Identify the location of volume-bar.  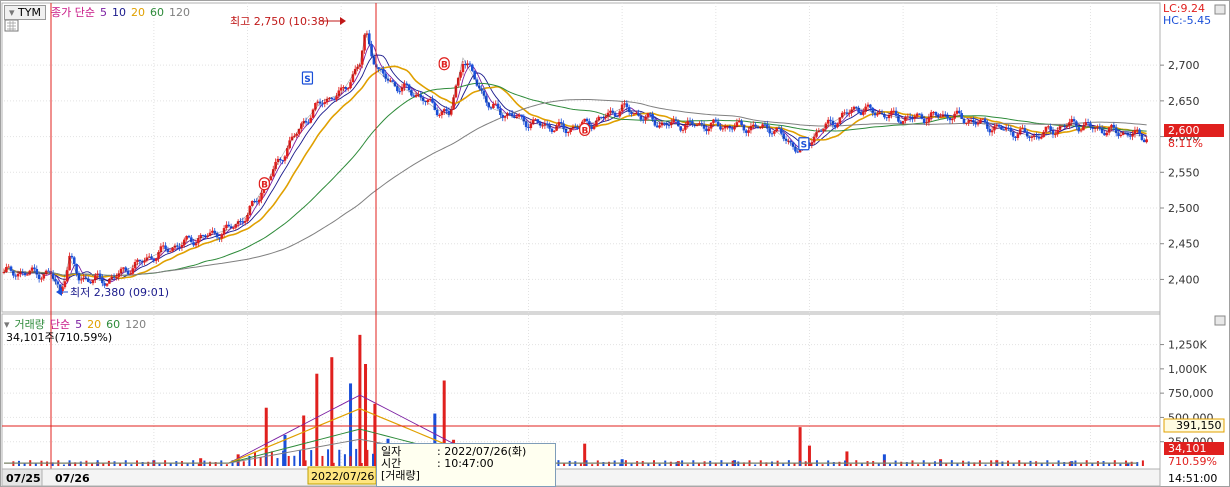
(304, 440).